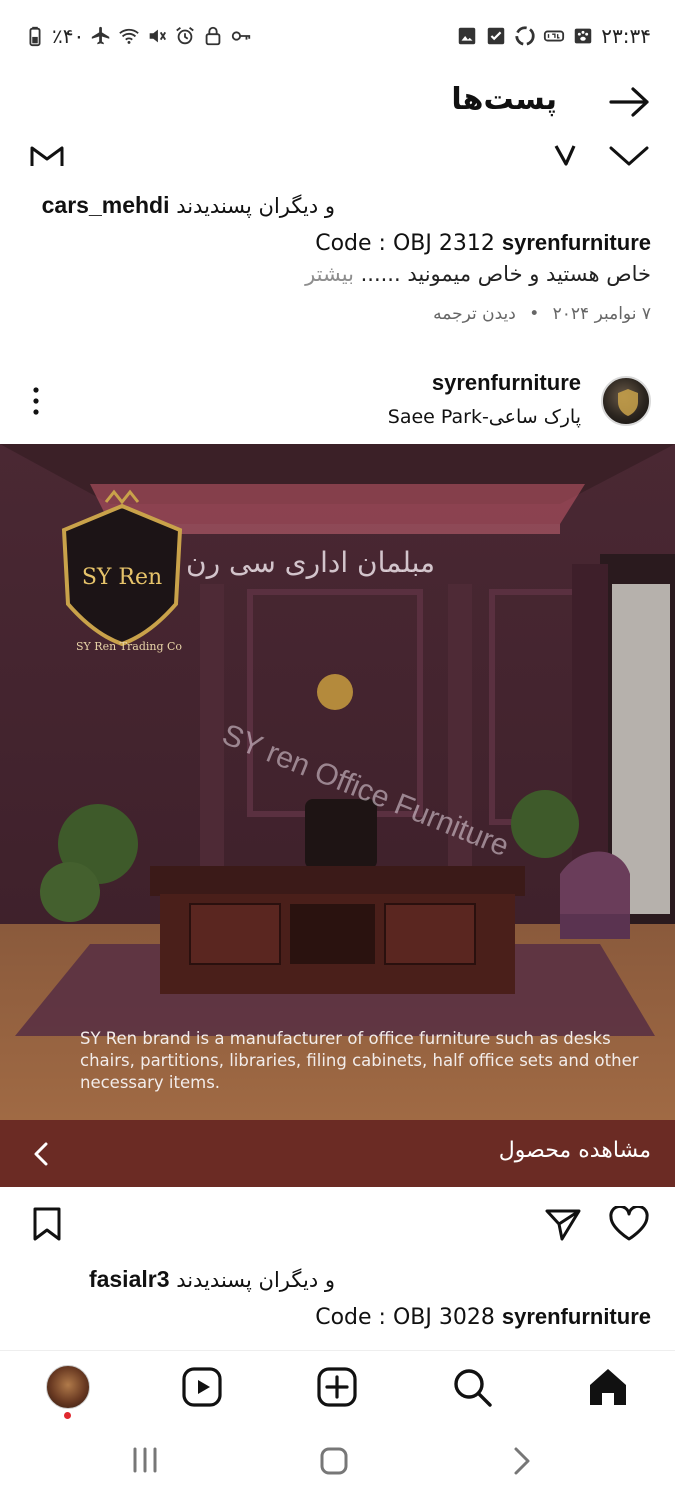  I want to click on alarm-icon, so click(185, 36).